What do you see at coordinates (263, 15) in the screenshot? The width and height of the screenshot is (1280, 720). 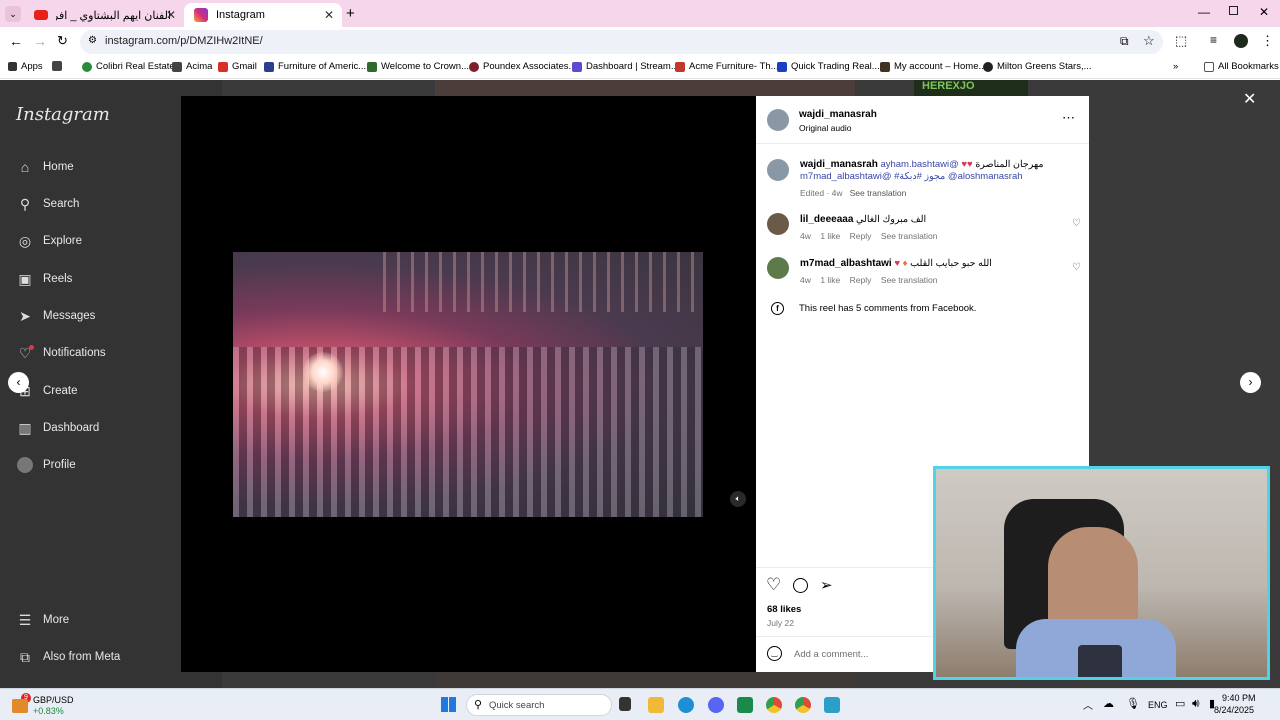 I see `tab-instagram: Instagram ✕` at bounding box center [263, 15].